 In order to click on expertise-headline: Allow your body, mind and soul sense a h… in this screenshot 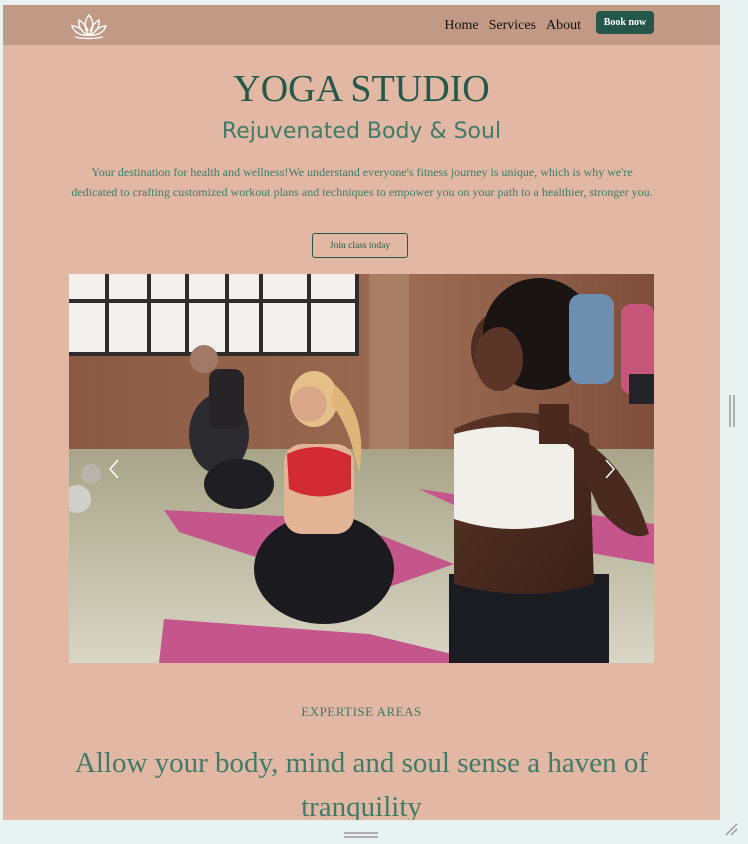, I will do `click(361, 783)`.